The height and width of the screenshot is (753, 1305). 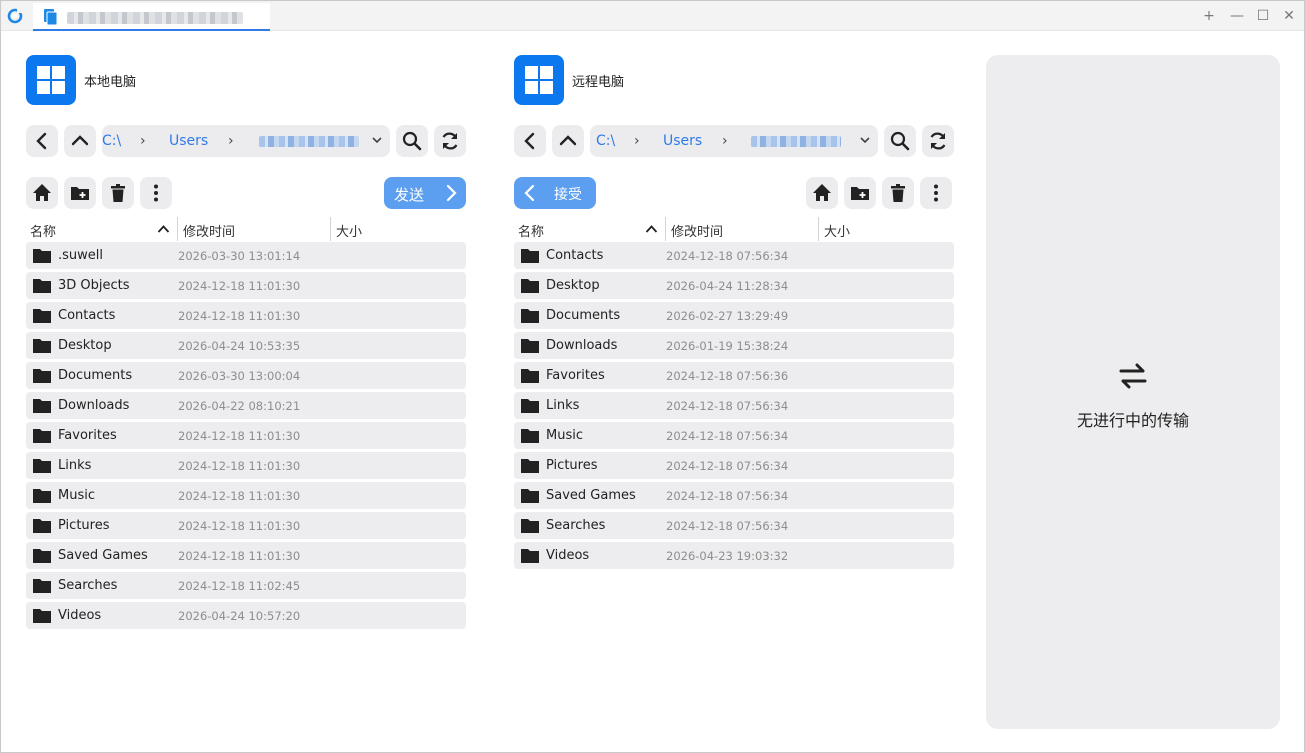 I want to click on file-name: Documents, so click(x=95, y=375).